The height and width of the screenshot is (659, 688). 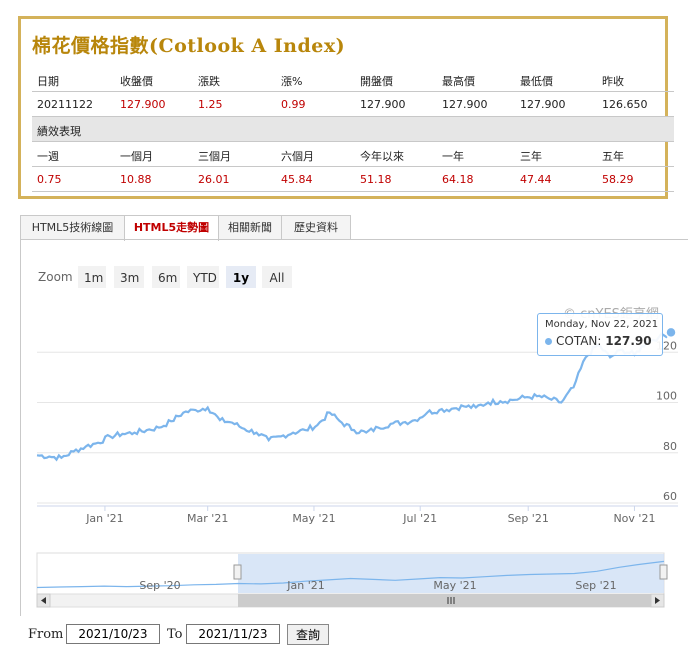 What do you see at coordinates (671, 332) in the screenshot?
I see `hover-point` at bounding box center [671, 332].